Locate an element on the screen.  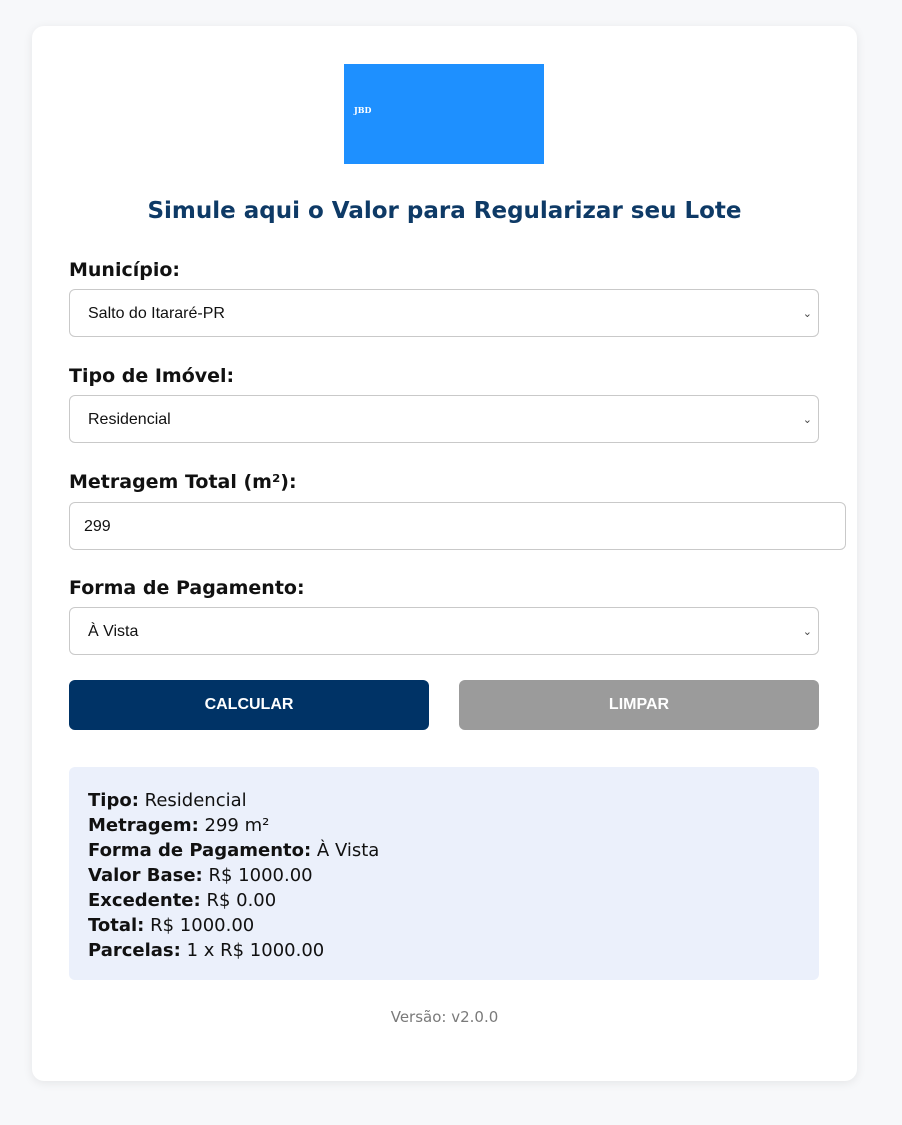
tipo-imovel-label: Tipo de Imóvel: is located at coordinates (152, 376).